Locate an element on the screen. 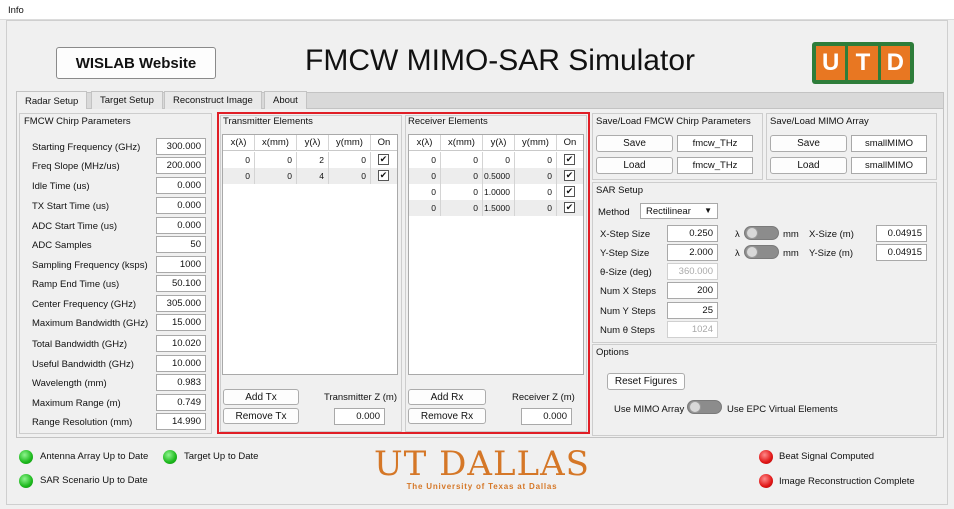 The width and height of the screenshot is (954, 509). ut-dallas-logo: UT DALLAS is located at coordinates (482, 464).